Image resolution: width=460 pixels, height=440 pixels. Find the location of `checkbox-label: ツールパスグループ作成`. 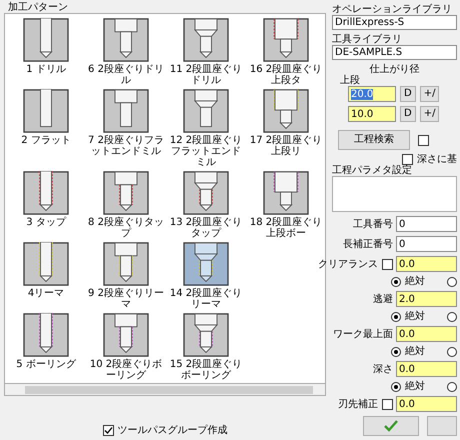

checkbox-label: ツールパスグループ作成 is located at coordinates (173, 430).